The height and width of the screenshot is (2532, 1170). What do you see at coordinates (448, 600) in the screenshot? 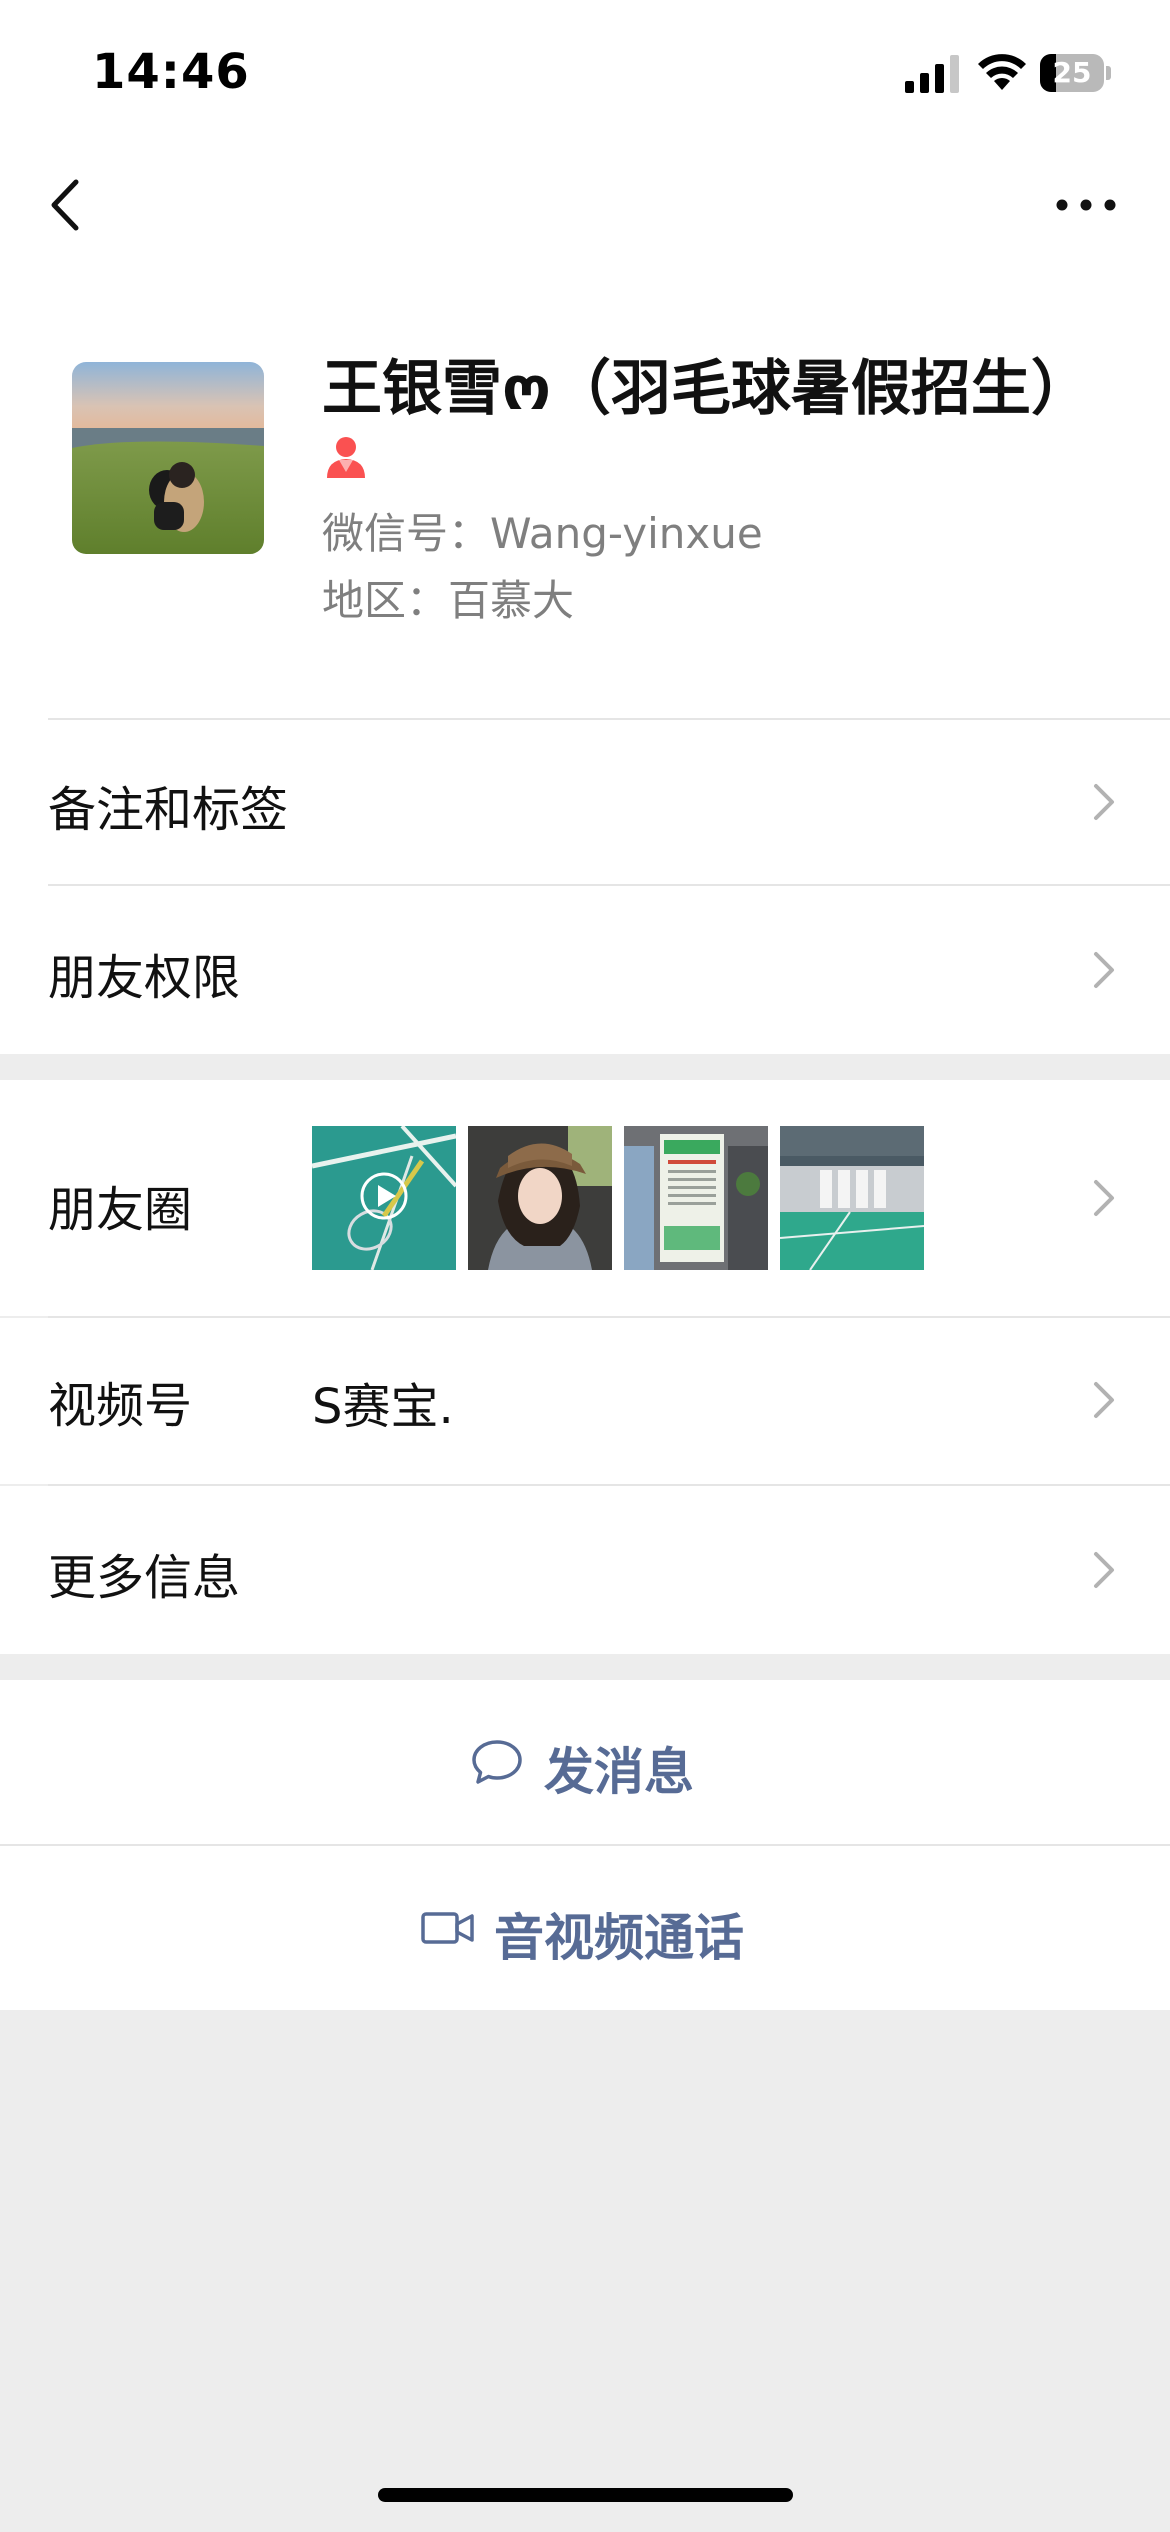
I see `region: 地区：百慕大` at bounding box center [448, 600].